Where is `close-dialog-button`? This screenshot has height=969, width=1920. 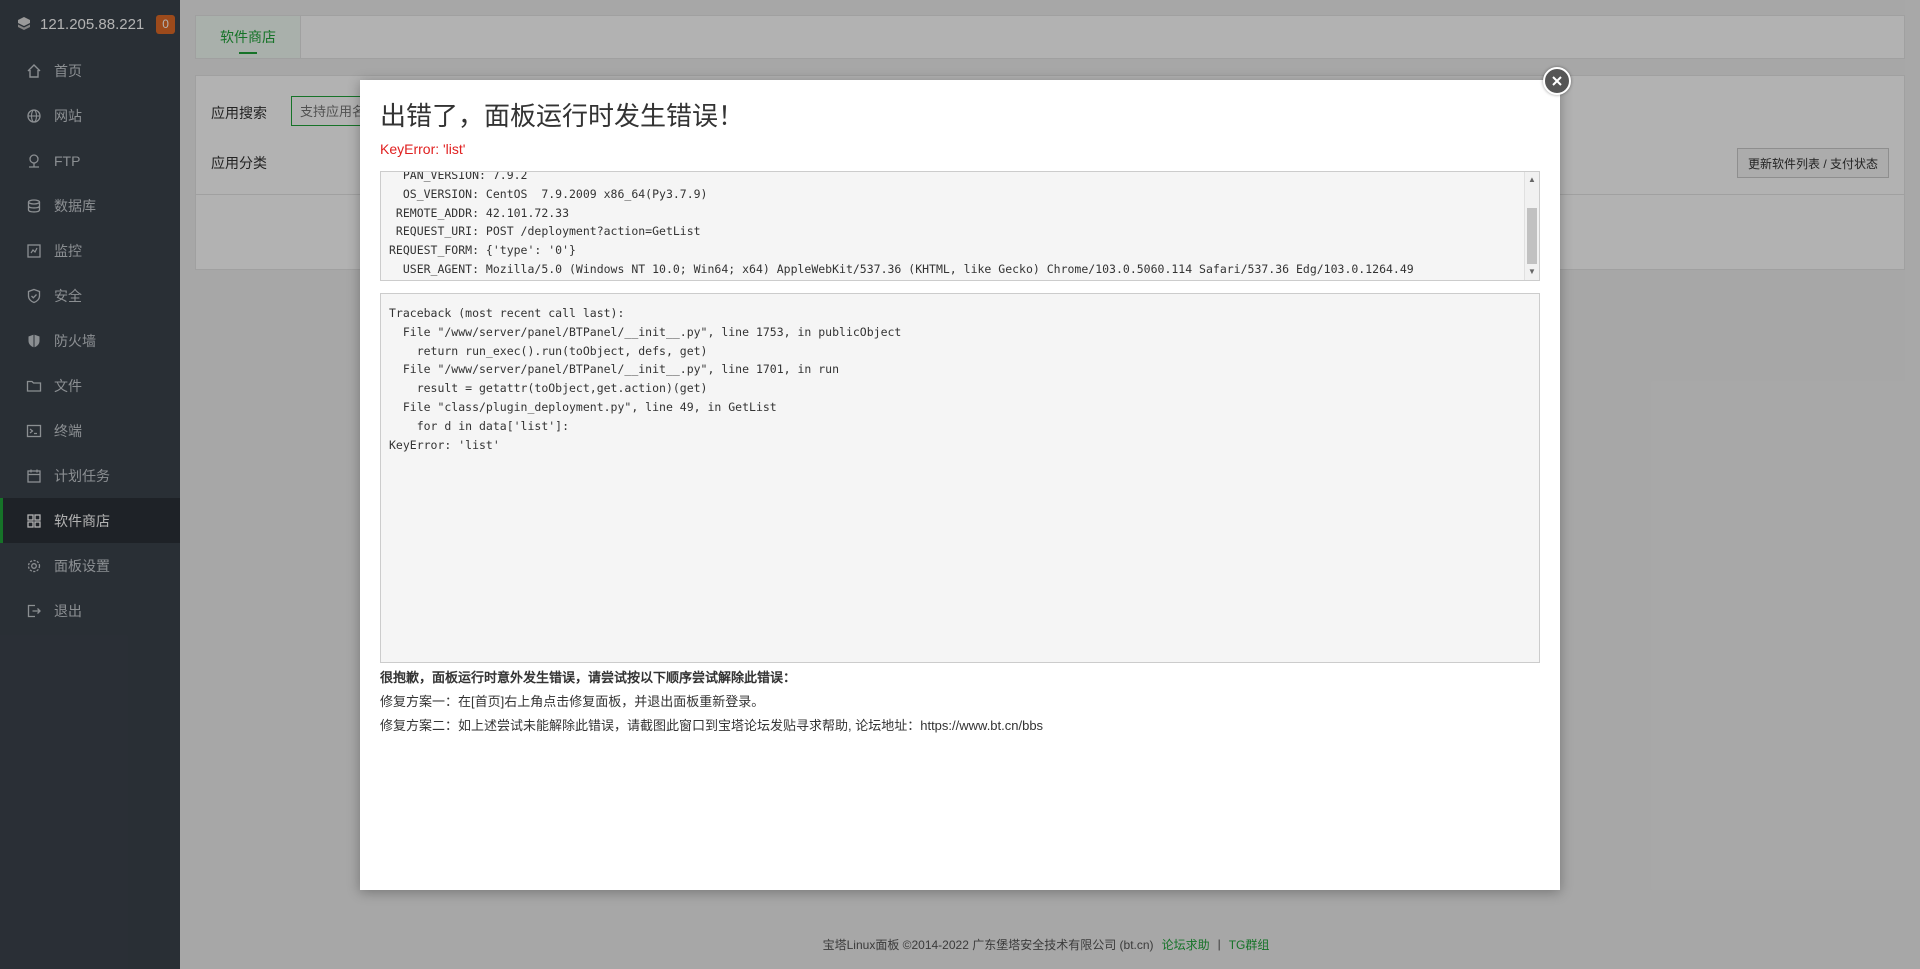
close-dialog-button is located at coordinates (1557, 81).